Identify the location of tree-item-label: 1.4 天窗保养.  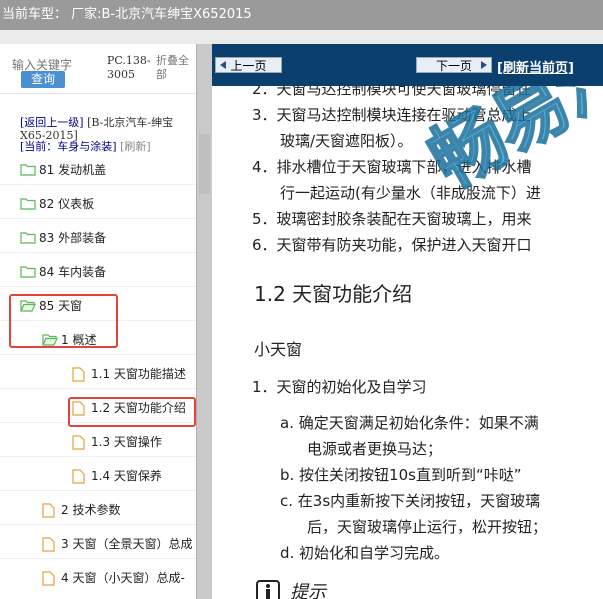
(126, 476).